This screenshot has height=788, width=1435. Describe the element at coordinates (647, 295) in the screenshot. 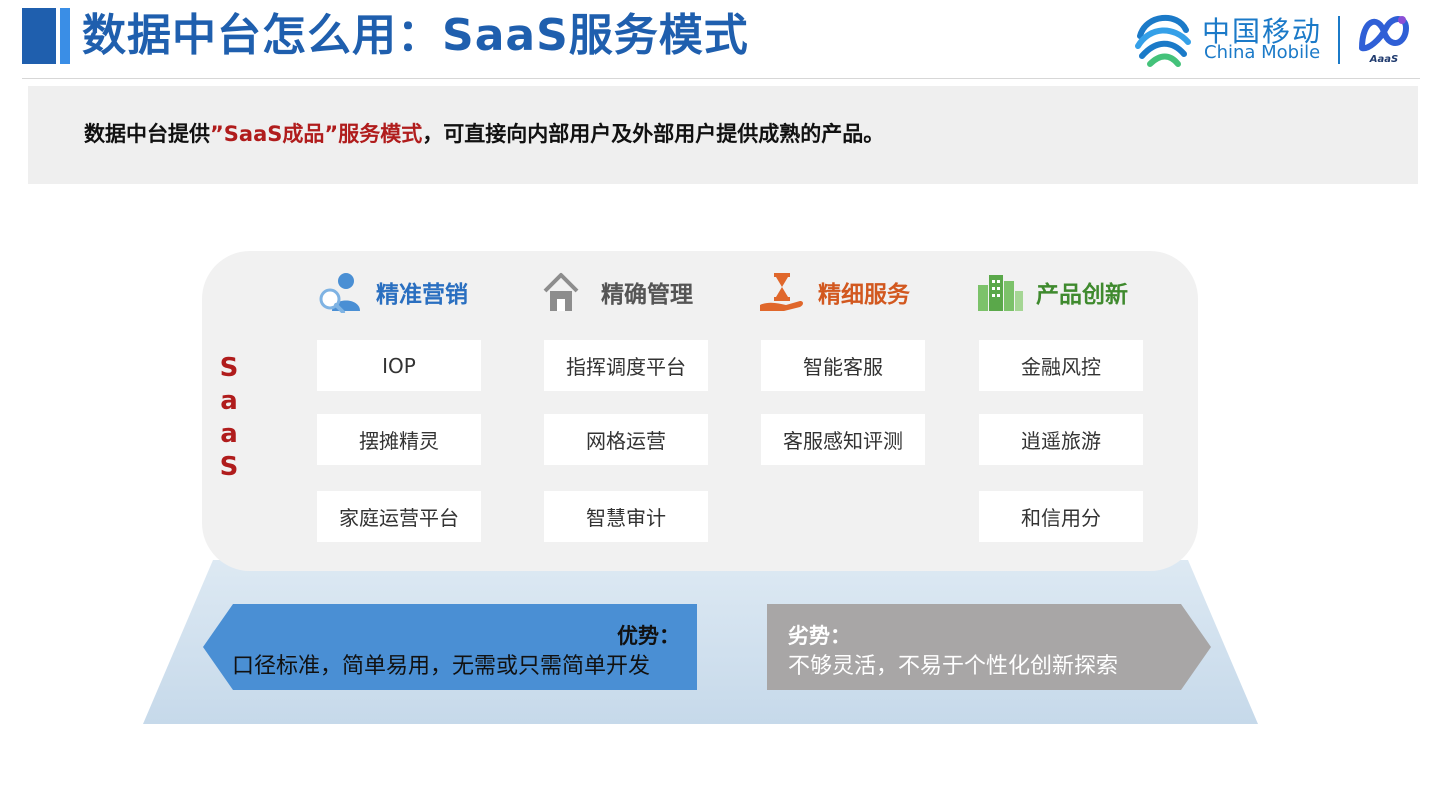

I see `column-title: 精确管理` at that location.